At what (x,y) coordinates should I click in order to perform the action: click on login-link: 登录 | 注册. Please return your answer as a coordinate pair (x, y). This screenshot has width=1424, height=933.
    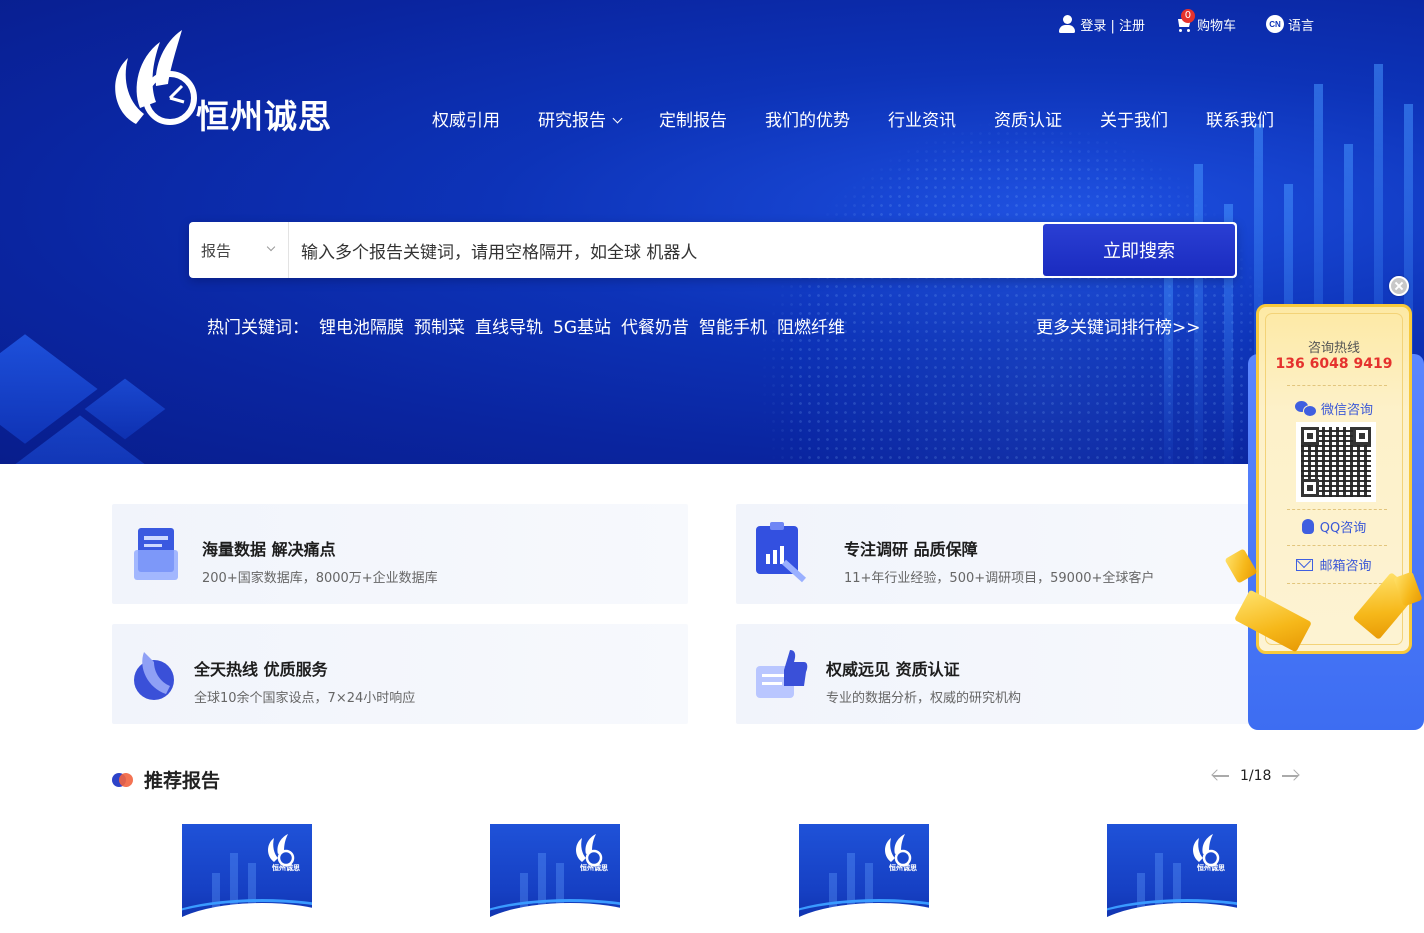
    Looking at the image, I should click on (1101, 24).